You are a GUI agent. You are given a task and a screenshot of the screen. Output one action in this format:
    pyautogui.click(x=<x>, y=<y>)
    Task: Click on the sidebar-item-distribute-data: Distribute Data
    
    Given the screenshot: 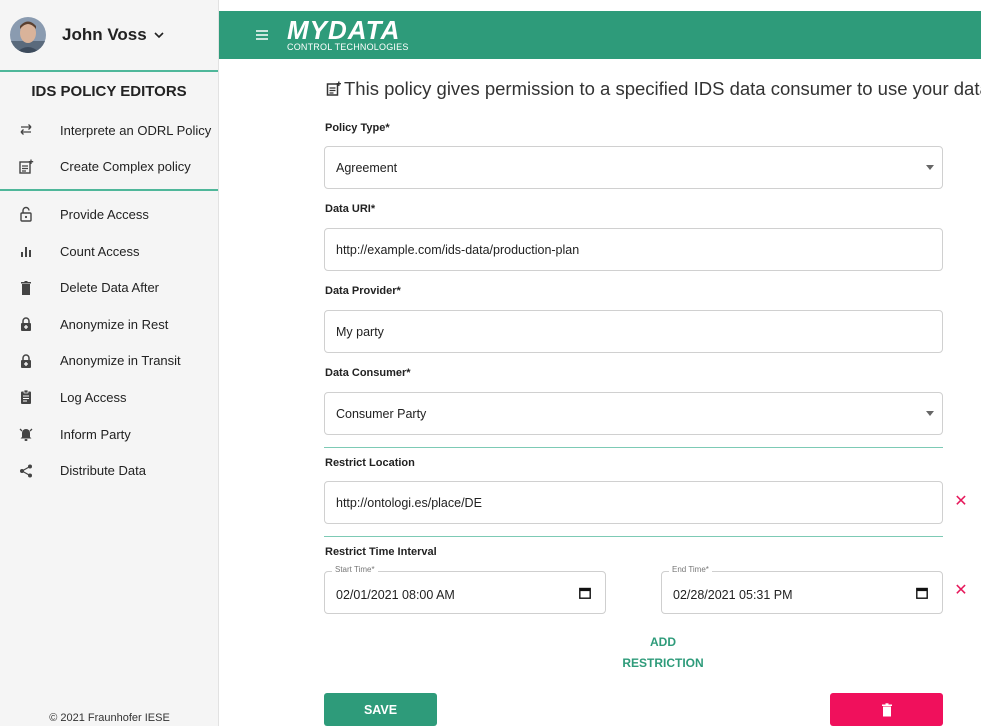 What is the action you would take?
    pyautogui.click(x=109, y=470)
    